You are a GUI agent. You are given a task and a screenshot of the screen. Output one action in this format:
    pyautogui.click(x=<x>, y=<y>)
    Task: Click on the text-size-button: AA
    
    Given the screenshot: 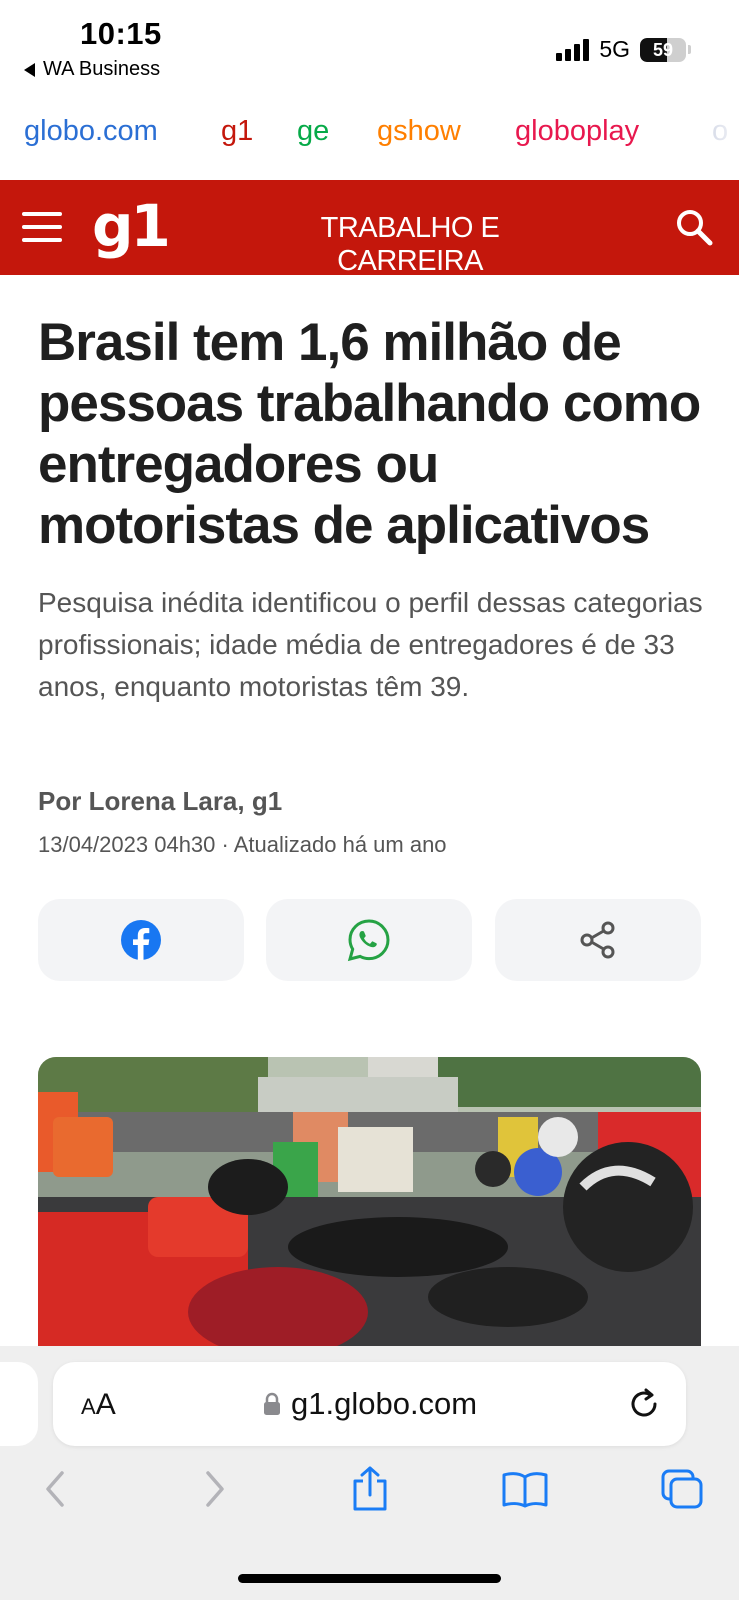 What is the action you would take?
    pyautogui.click(x=98, y=1405)
    